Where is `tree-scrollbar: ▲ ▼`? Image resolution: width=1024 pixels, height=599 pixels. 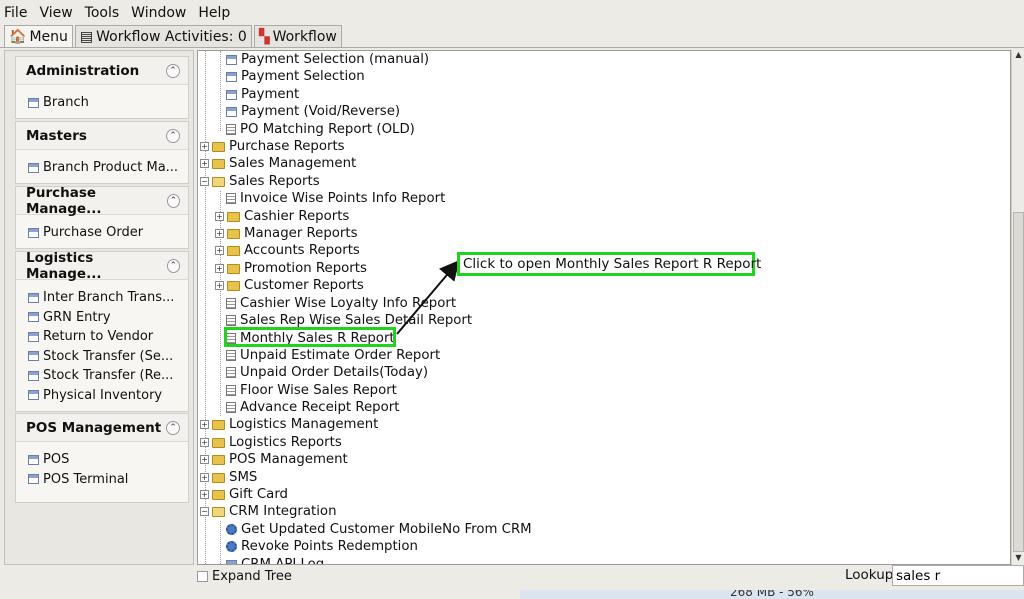 tree-scrollbar: ▲ ▼ is located at coordinates (1017, 307).